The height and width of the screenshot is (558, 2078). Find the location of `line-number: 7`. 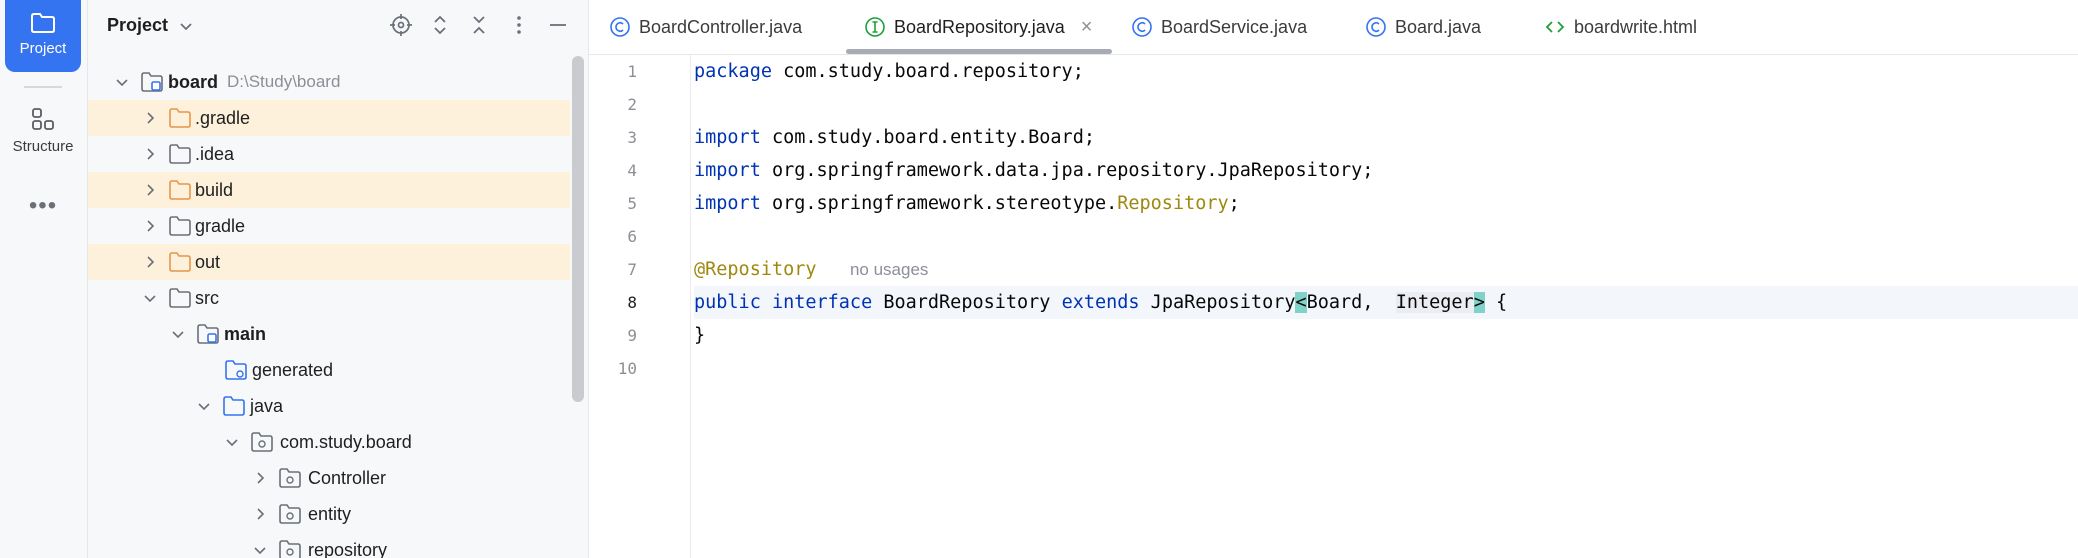

line-number: 7 is located at coordinates (632, 269).